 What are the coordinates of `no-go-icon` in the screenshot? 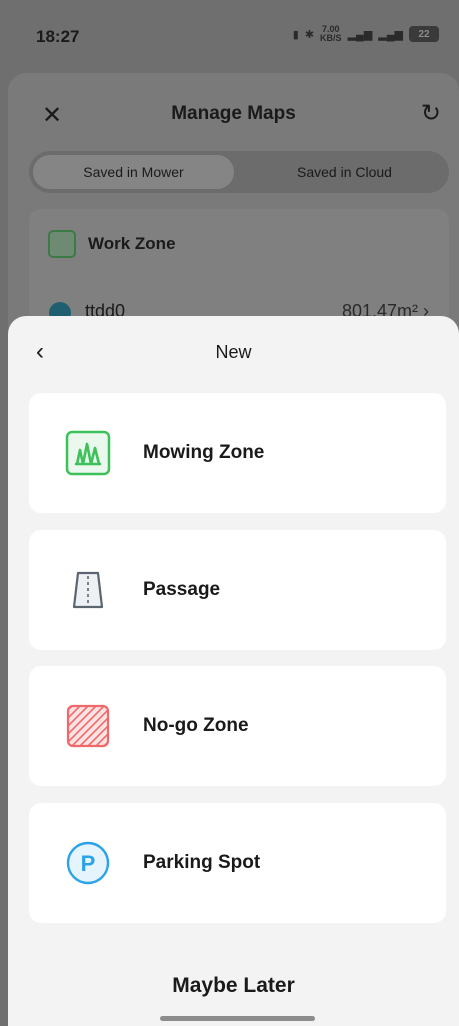 It's located at (88, 726).